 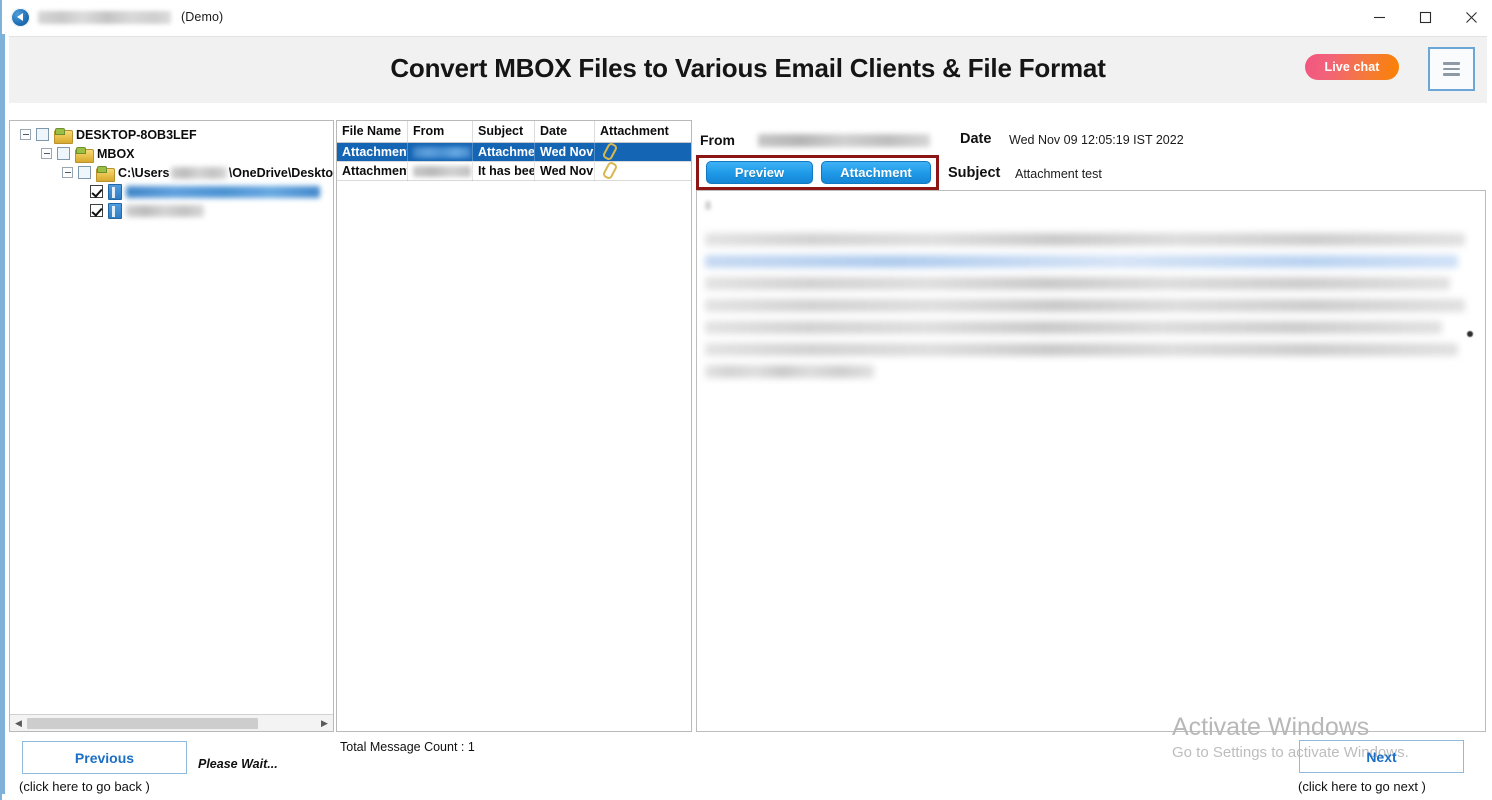 I want to click on tree-node-label: DESKTOP-8OB3LEF, so click(x=136, y=134).